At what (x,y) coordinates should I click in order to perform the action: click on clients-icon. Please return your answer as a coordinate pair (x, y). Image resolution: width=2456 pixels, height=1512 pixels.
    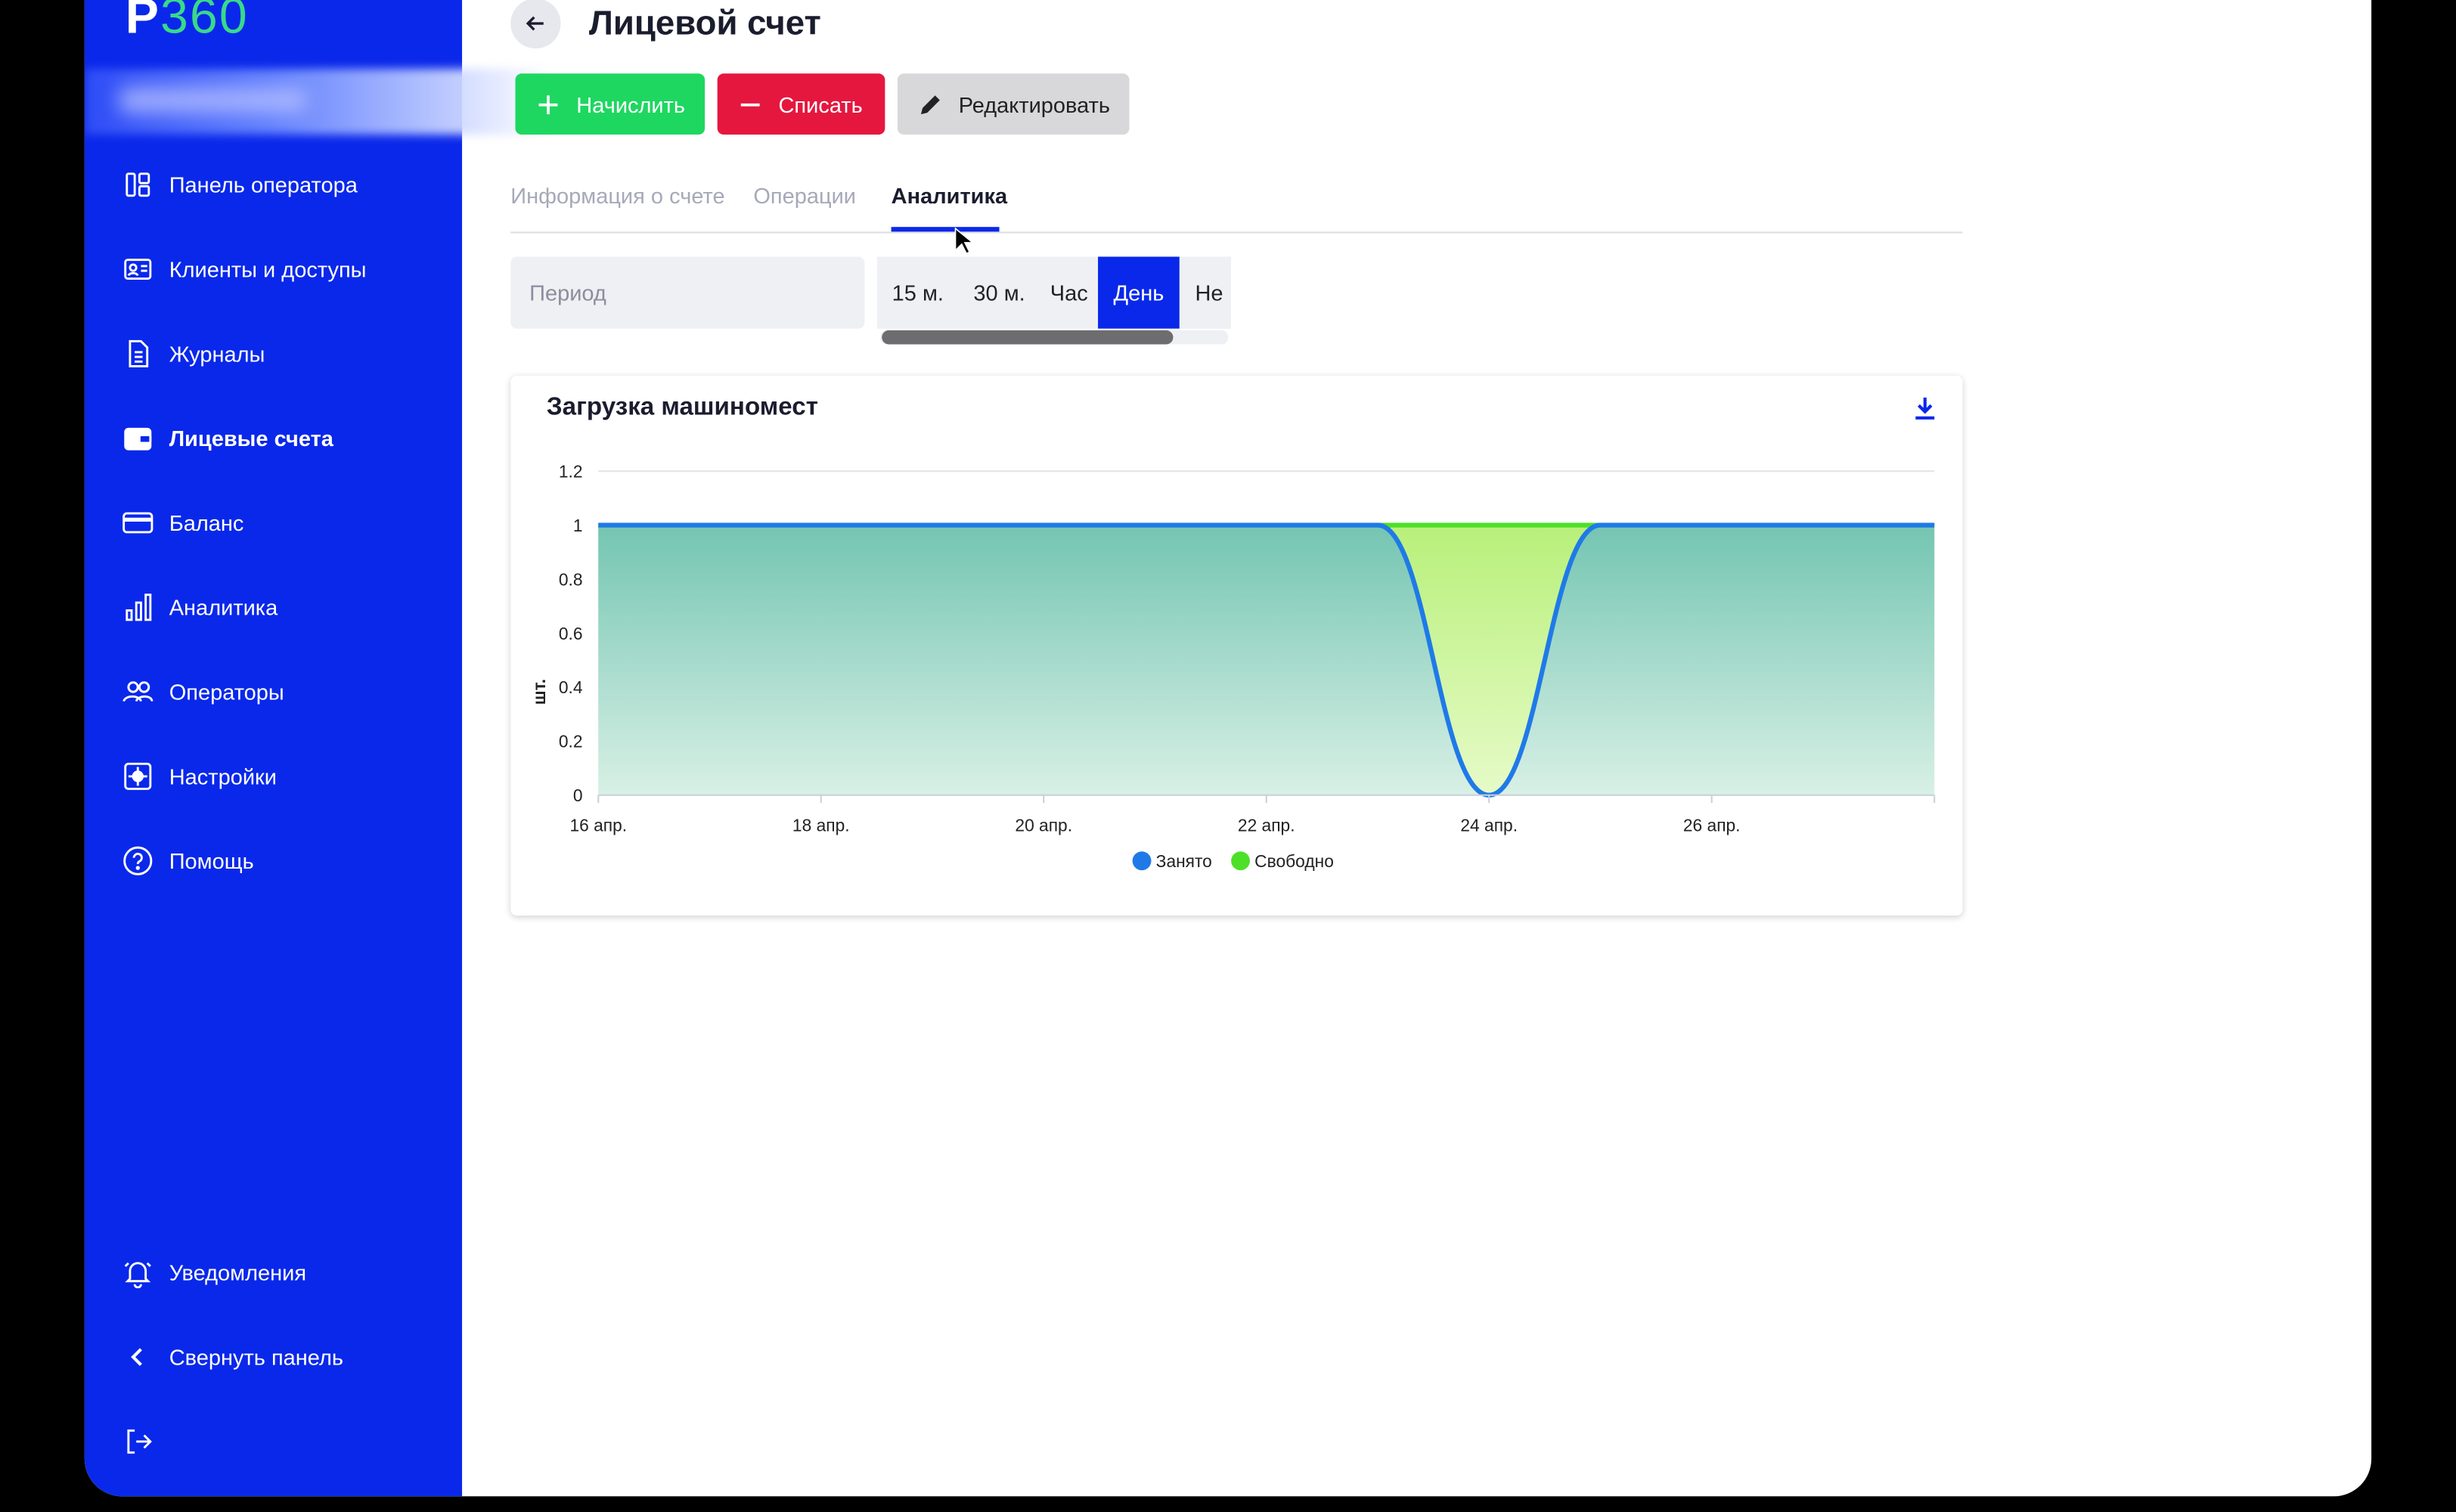
    Looking at the image, I should click on (138, 268).